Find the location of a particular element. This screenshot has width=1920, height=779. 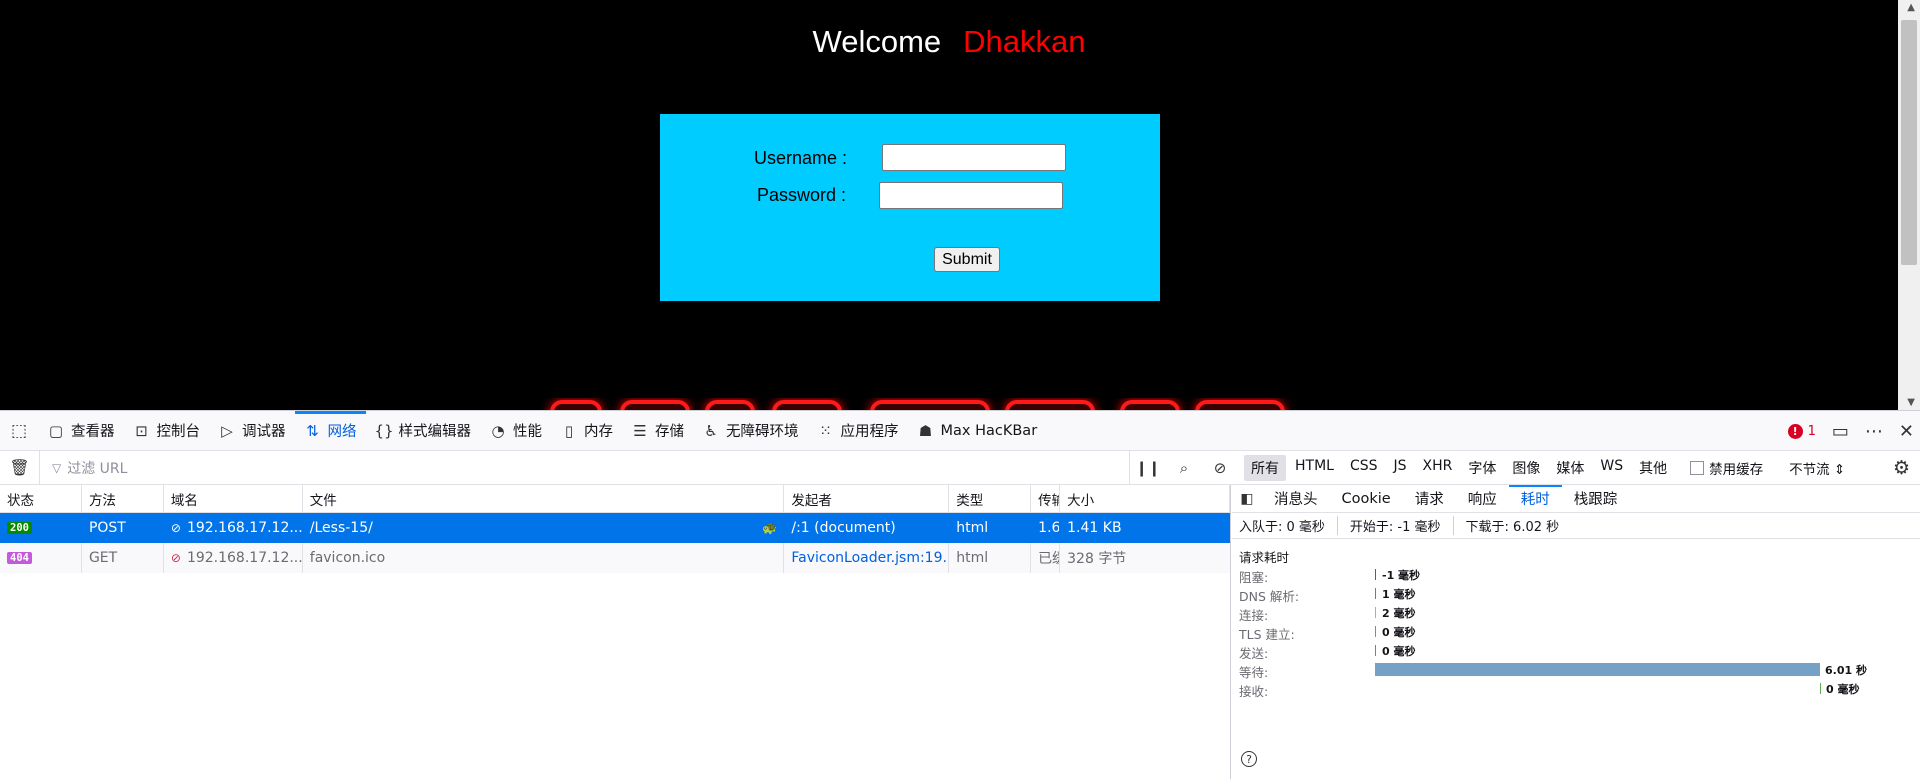

timing-label: 接收: is located at coordinates (1254, 691).